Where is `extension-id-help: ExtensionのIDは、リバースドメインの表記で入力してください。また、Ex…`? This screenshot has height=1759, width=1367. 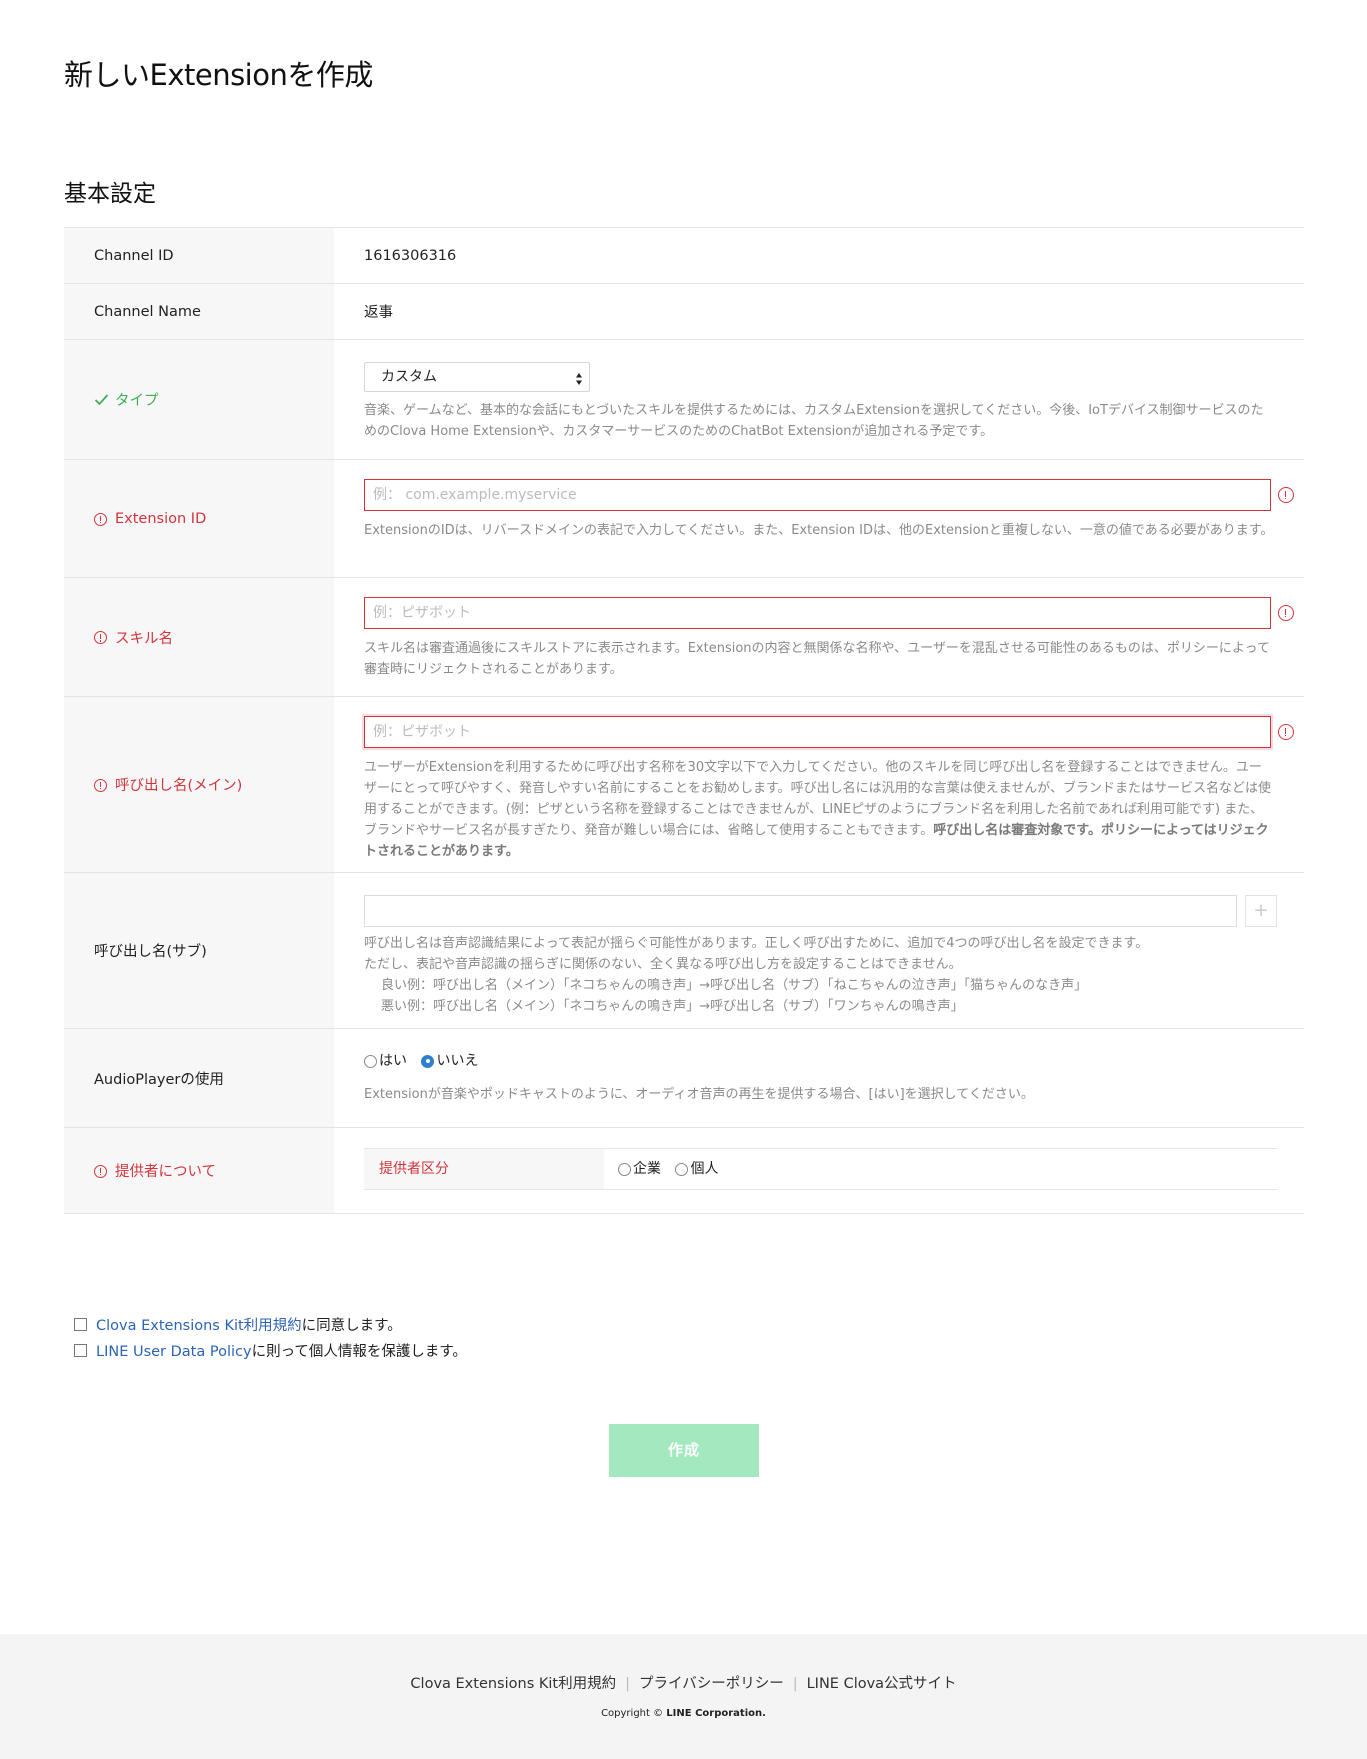 extension-id-help: ExtensionのIDは、リバースドメインの表記で入力してください。また、Ex… is located at coordinates (819, 530).